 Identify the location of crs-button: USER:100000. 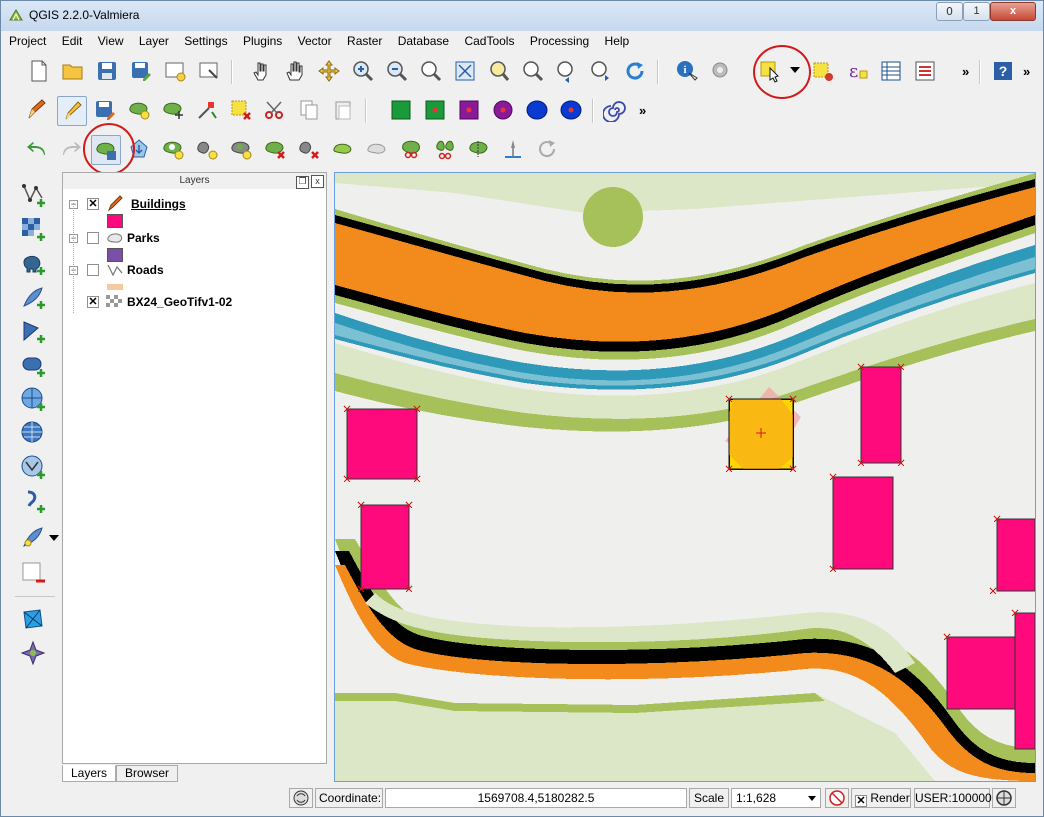
(953, 798).